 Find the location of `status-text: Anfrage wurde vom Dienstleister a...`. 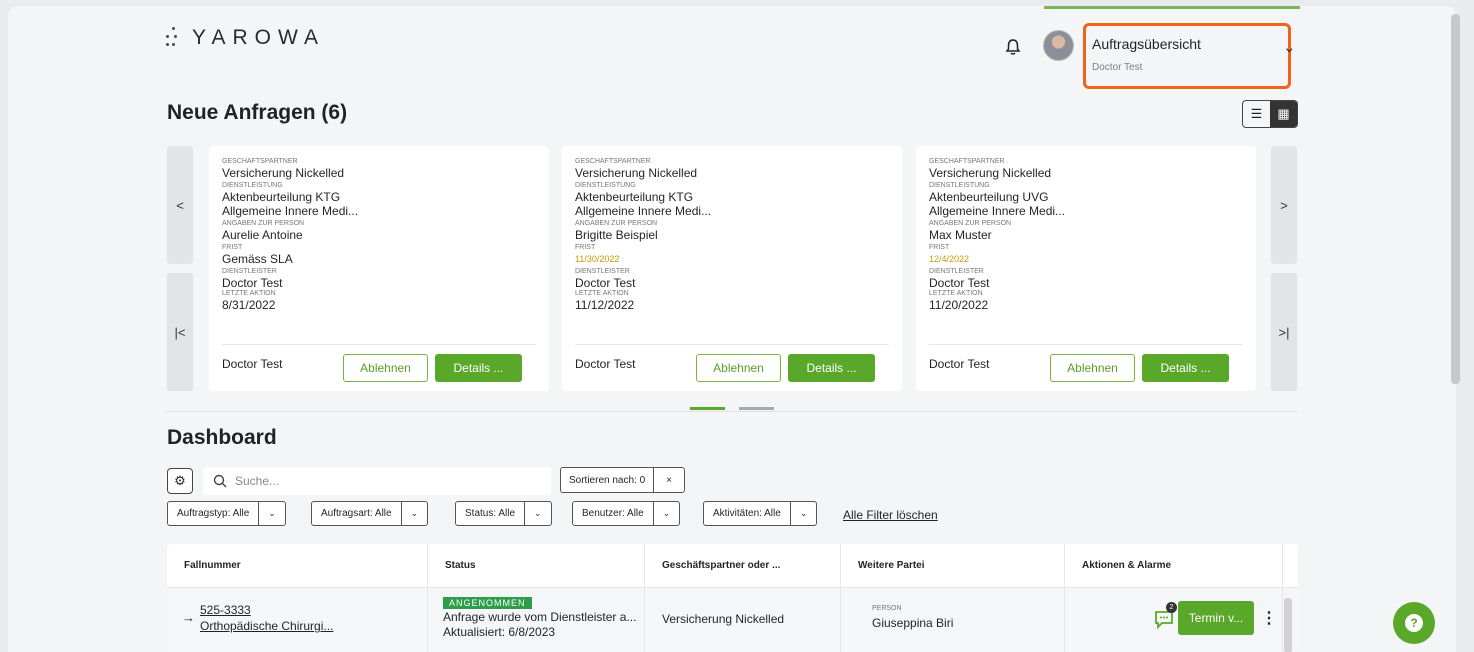

status-text: Anfrage wurde vom Dienstleister a... is located at coordinates (540, 617).